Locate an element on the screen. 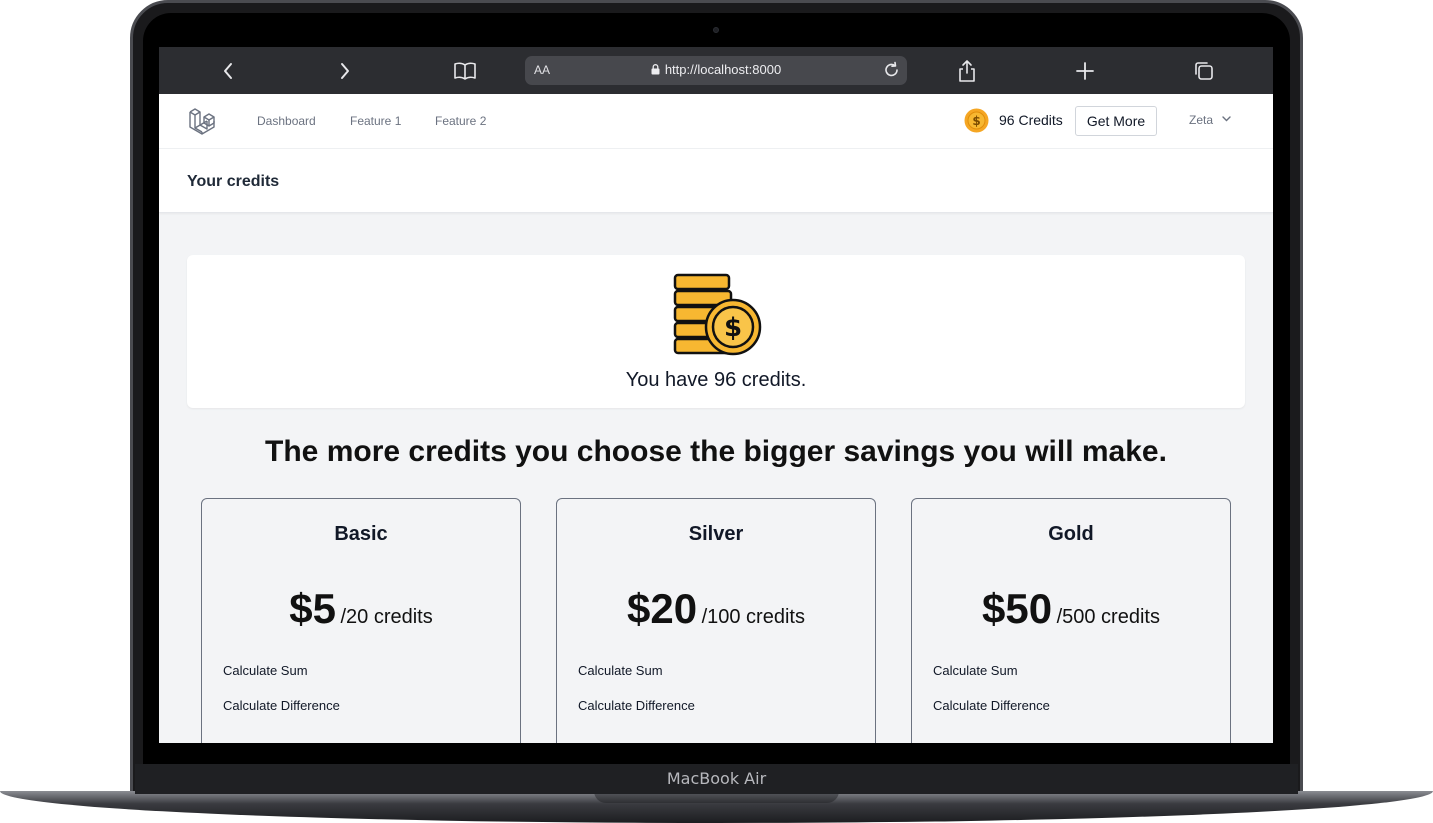  plan-name: Basic is located at coordinates (361, 534).